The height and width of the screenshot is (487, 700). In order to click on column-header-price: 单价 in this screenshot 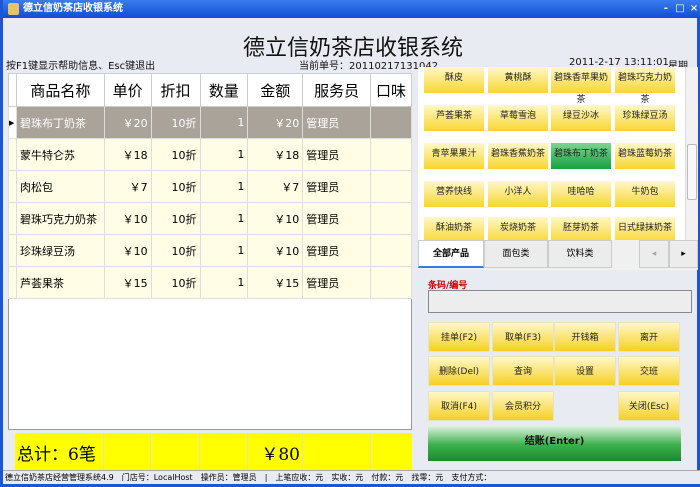, I will do `click(127, 90)`.